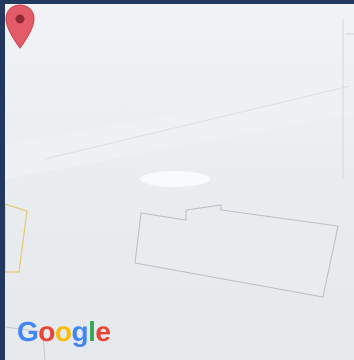 The width and height of the screenshot is (354, 360). What do you see at coordinates (92, 331) in the screenshot?
I see `google-logo-letter: l` at bounding box center [92, 331].